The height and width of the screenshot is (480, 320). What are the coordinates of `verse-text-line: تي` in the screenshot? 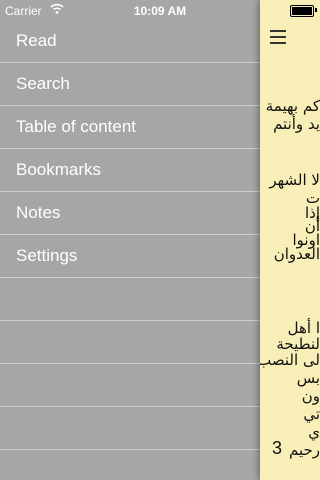 It's located at (311, 414).